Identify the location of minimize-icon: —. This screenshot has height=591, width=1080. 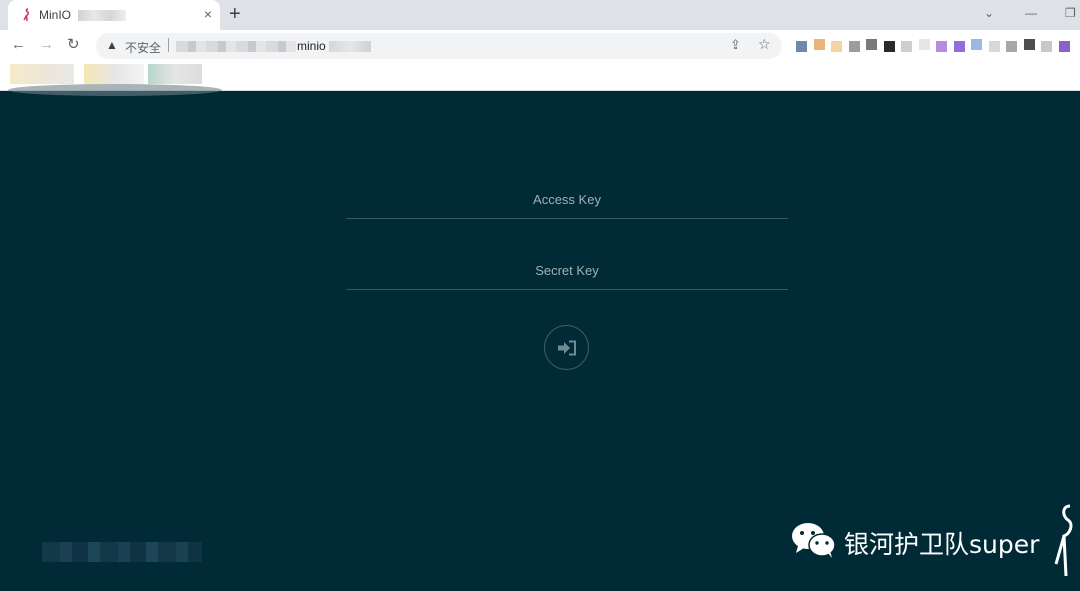
(1031, 13).